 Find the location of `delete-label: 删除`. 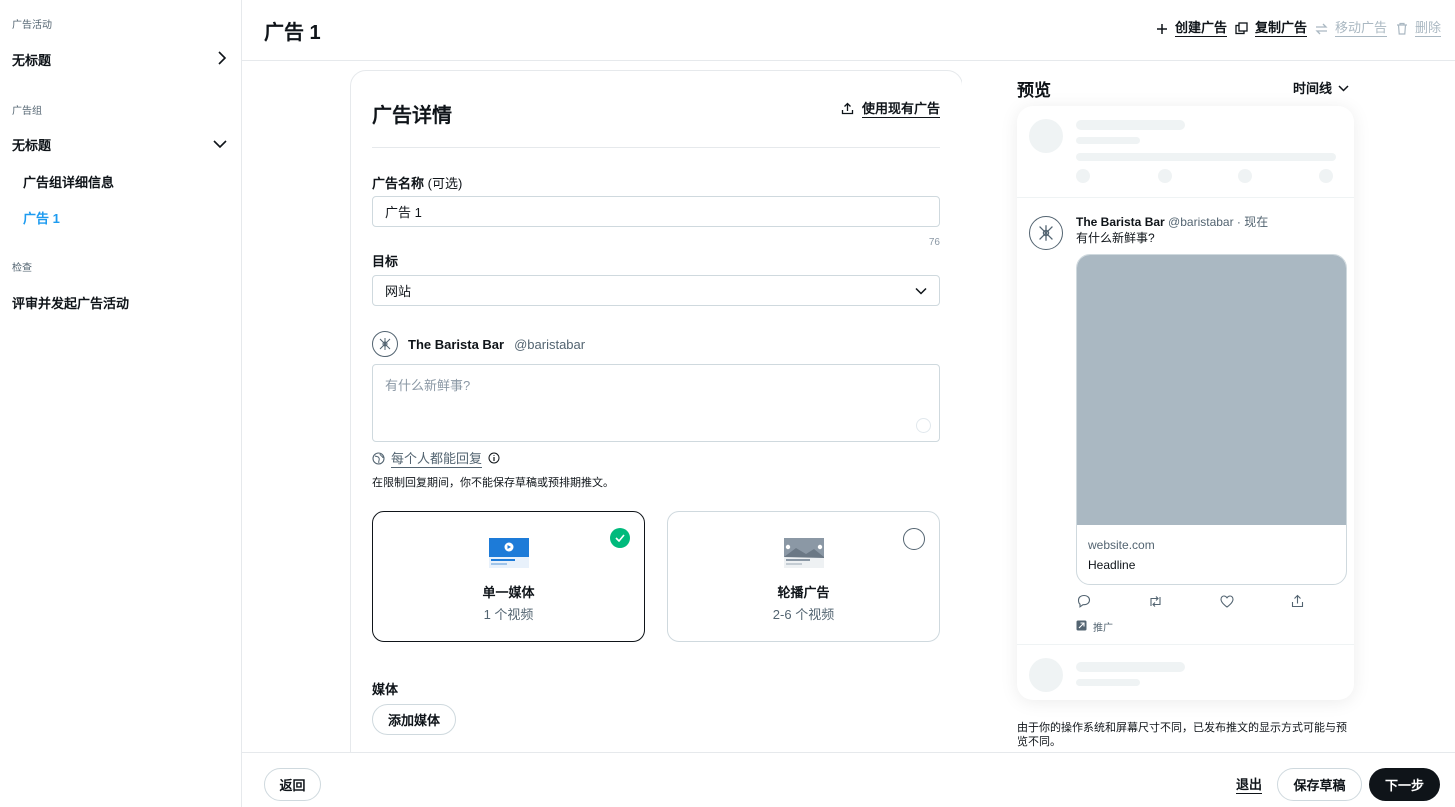

delete-label: 删除 is located at coordinates (1427, 28).